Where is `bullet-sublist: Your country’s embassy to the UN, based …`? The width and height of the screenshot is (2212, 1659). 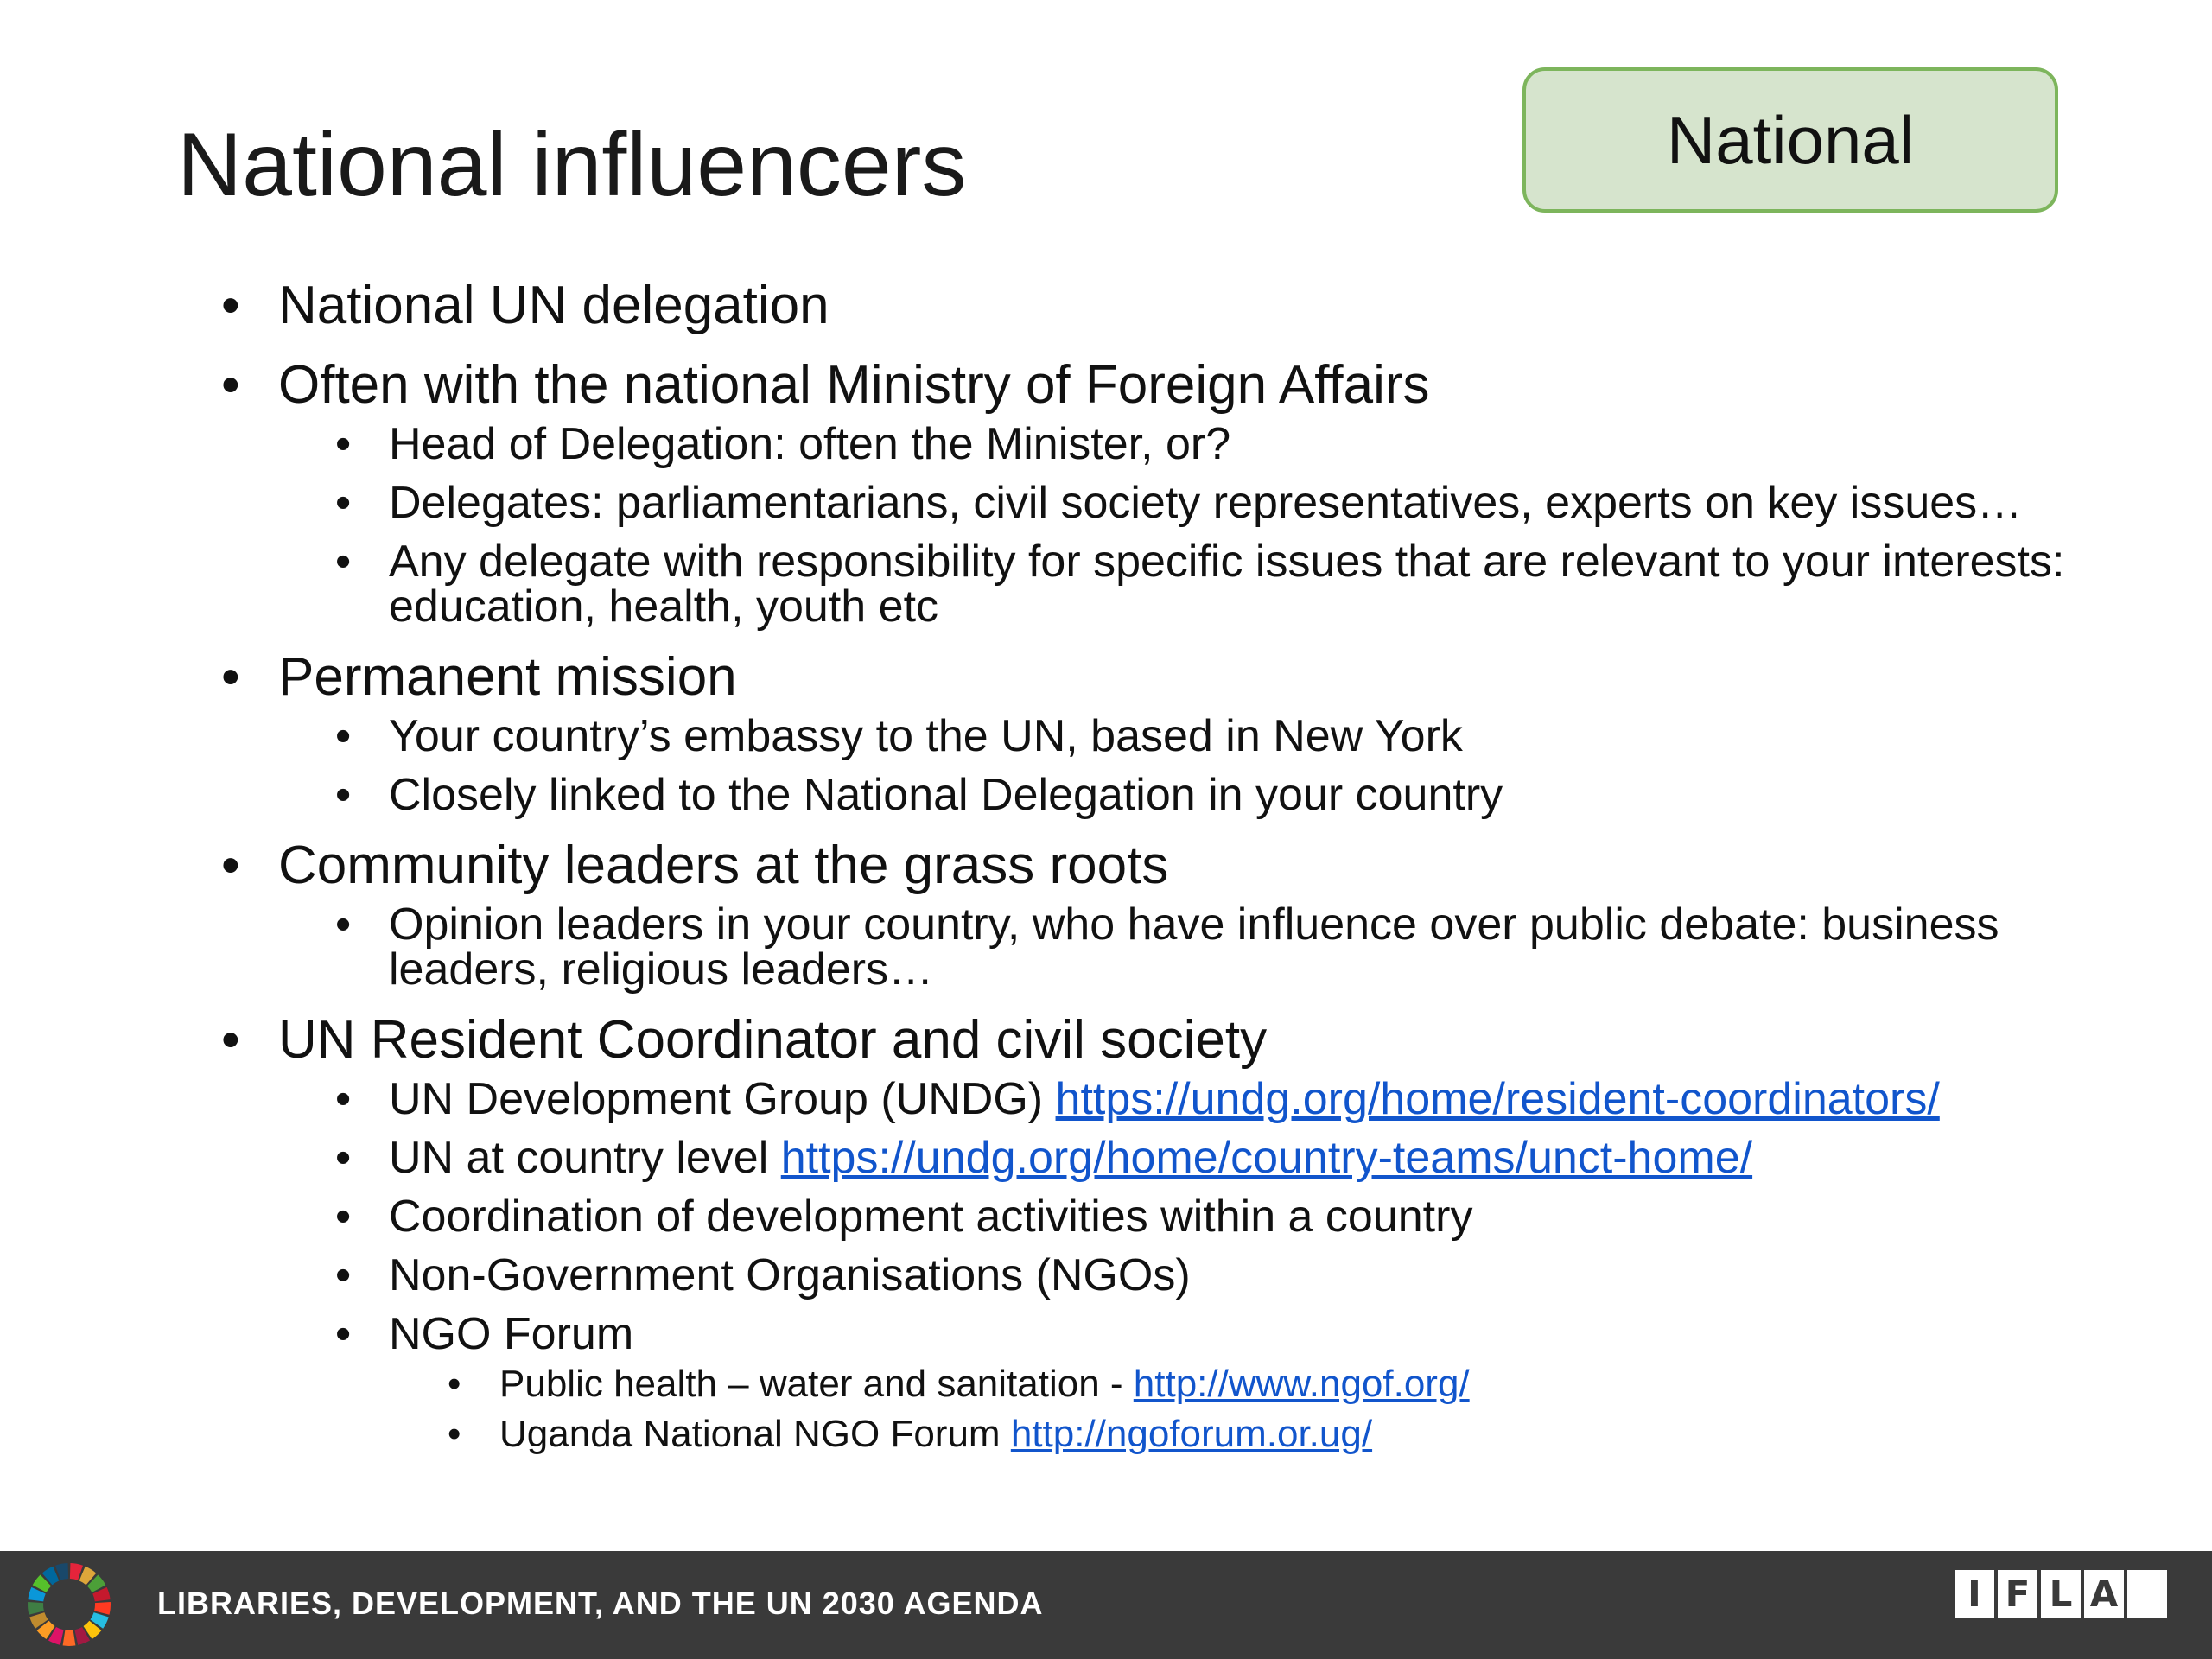 bullet-sublist: Your country’s embassy to the UN, based … is located at coordinates (1219, 765).